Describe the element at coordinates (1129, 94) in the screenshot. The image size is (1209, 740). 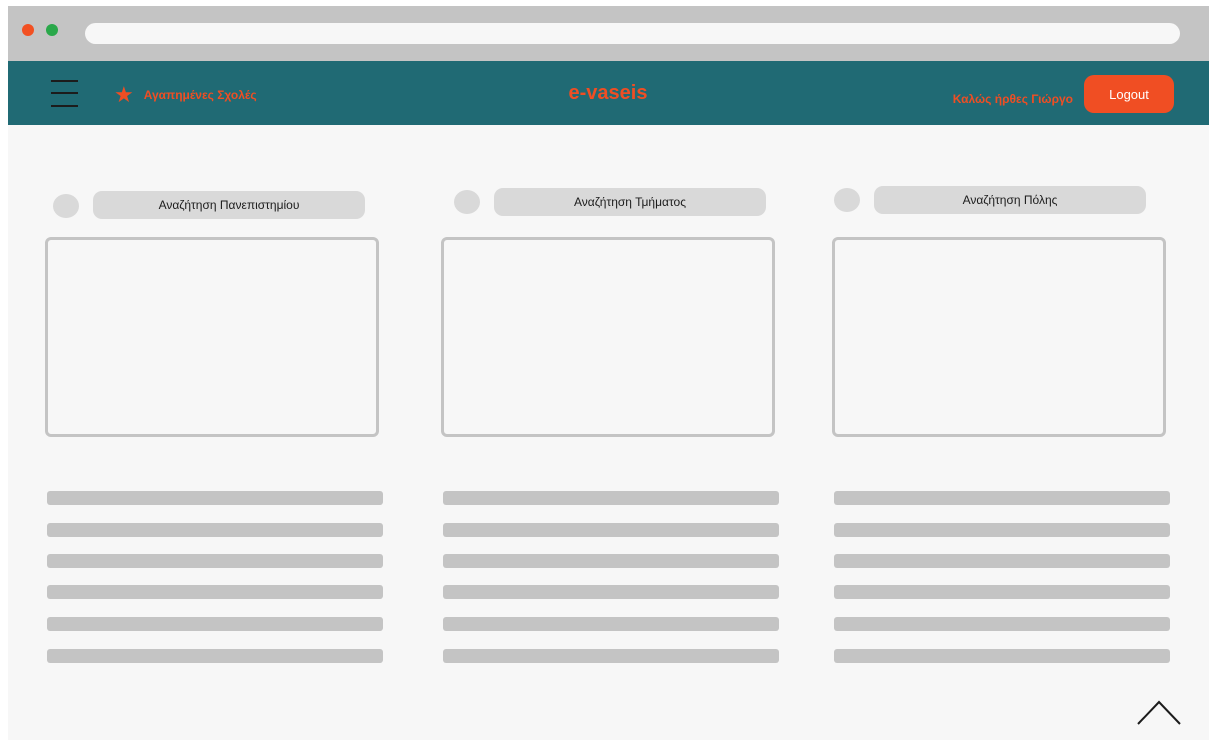
I see `logout-button: Logout` at that location.